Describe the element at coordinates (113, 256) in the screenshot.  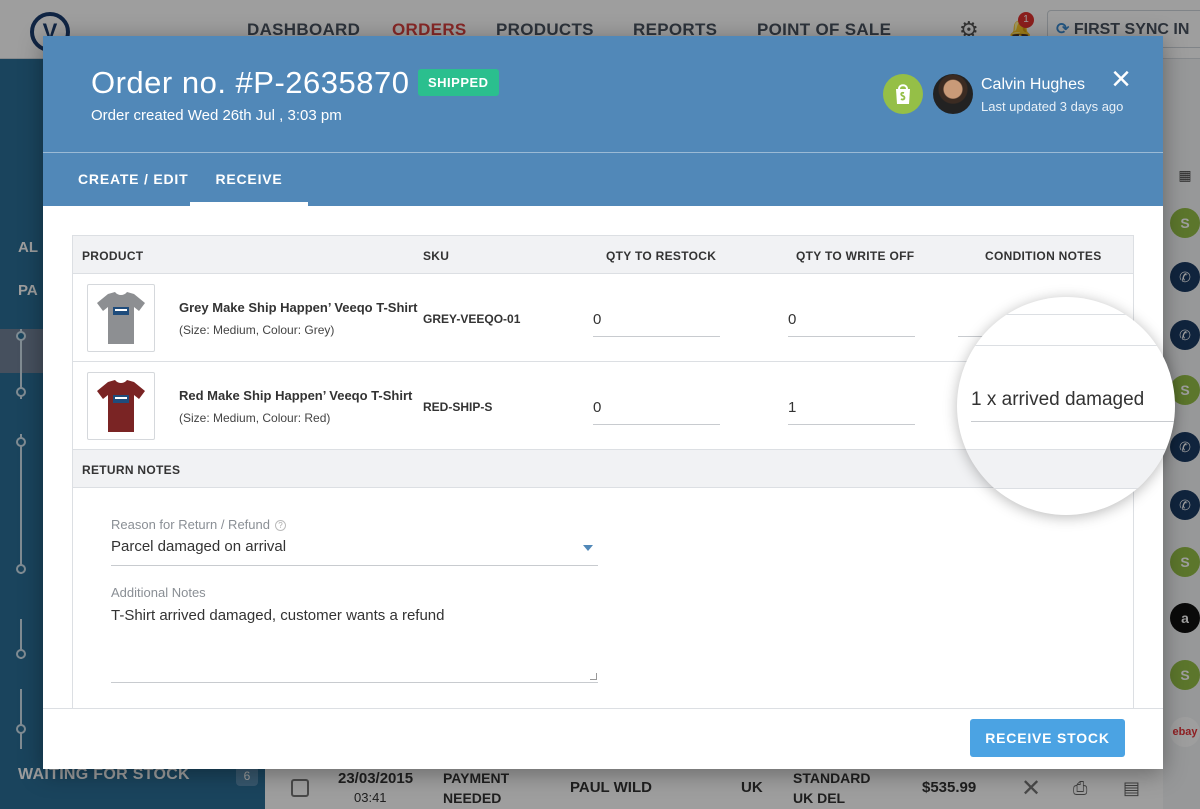
I see `col-product: PRODUCT` at that location.